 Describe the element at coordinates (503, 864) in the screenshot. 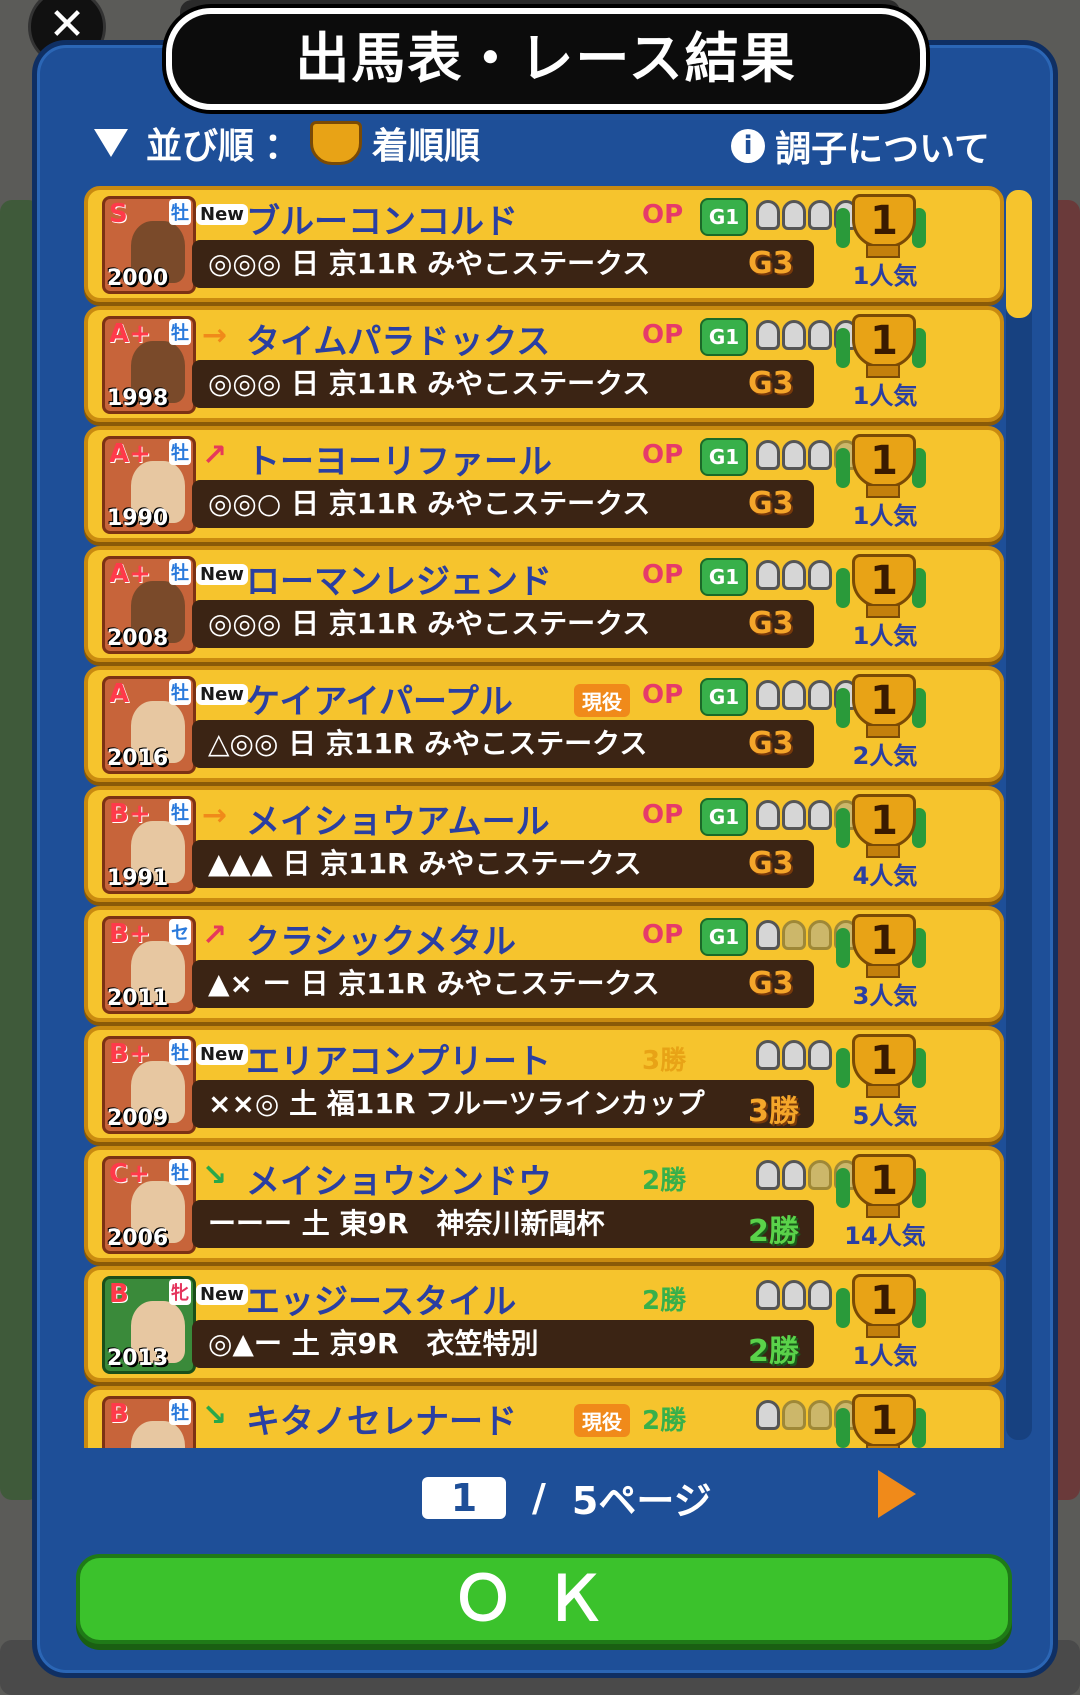

I see `race-detail: ▲▲▲ 日 京11R みやこステークス` at that location.